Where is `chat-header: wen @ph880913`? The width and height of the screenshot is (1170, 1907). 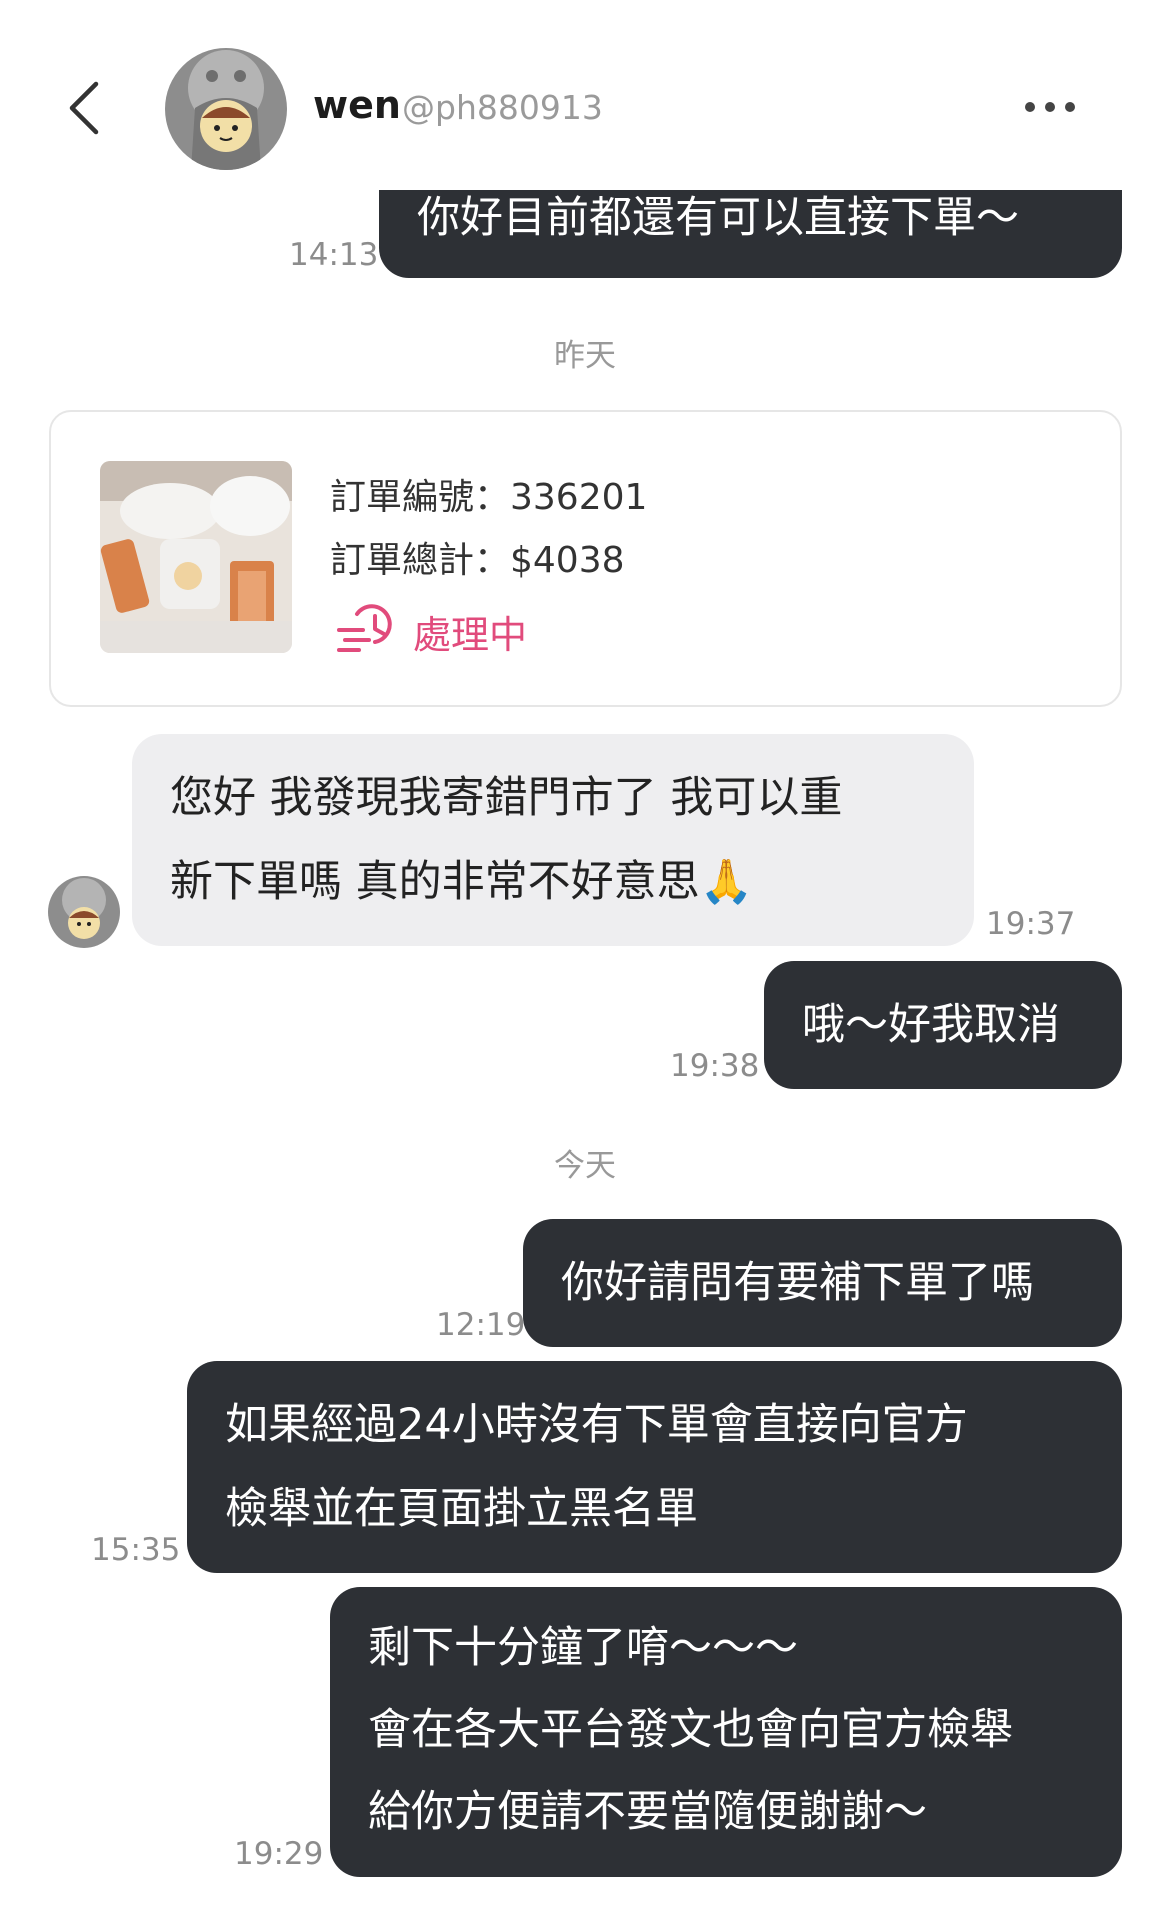
chat-header: wen @ph880913 is located at coordinates (585, 95).